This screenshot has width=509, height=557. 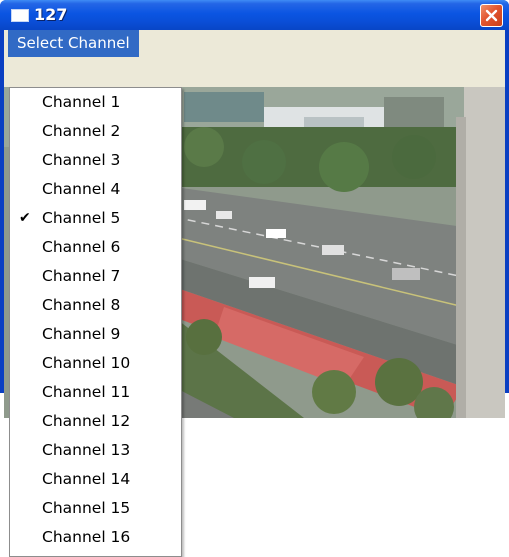 I want to click on menu-item-channel-3: Channel 3, so click(x=95, y=160).